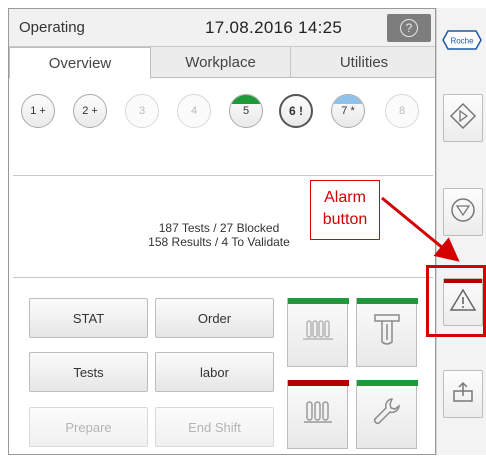  I want to click on stop-button, so click(463, 212).